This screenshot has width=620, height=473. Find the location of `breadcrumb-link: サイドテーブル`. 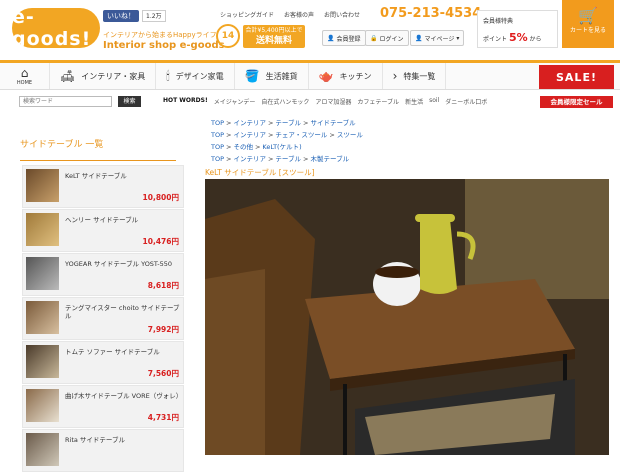

breadcrumb-link: サイドテーブル is located at coordinates (333, 123).